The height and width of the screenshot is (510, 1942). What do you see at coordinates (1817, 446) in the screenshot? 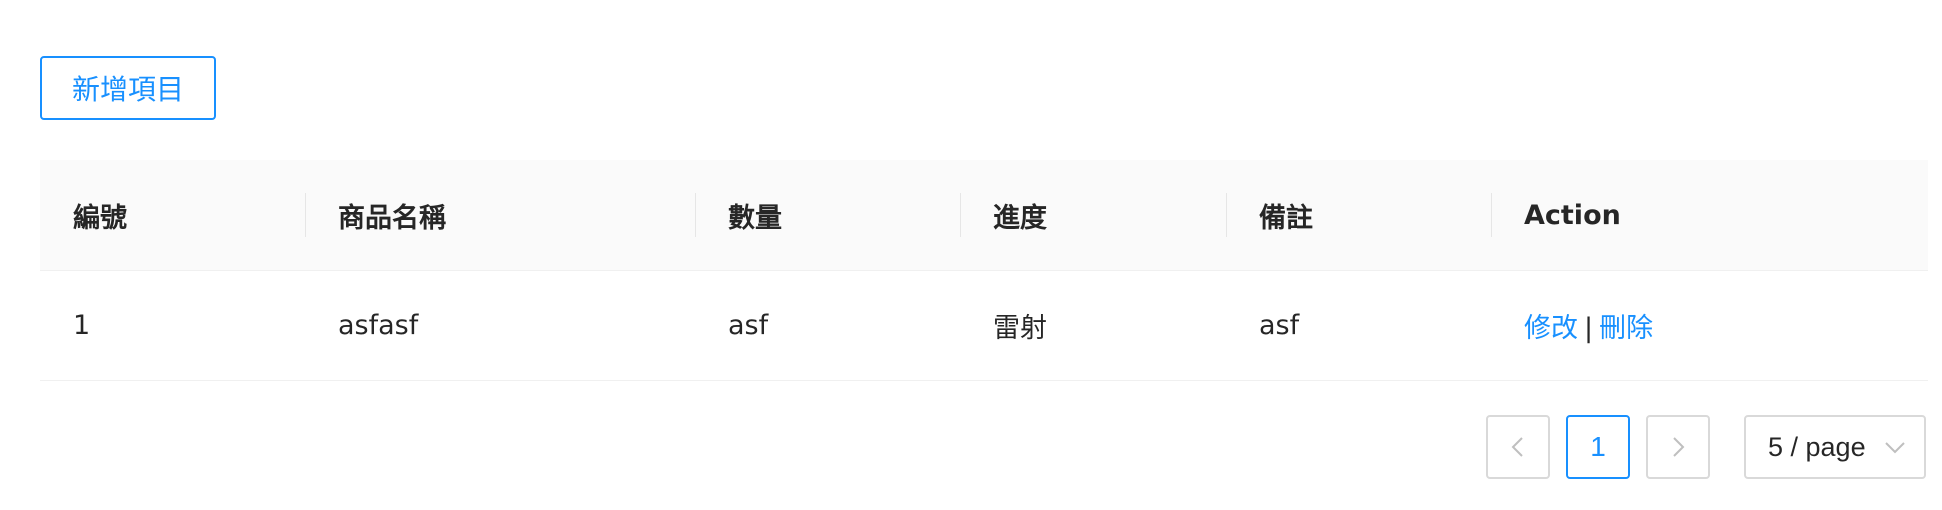
I see `page-size-value: 5 / page` at bounding box center [1817, 446].